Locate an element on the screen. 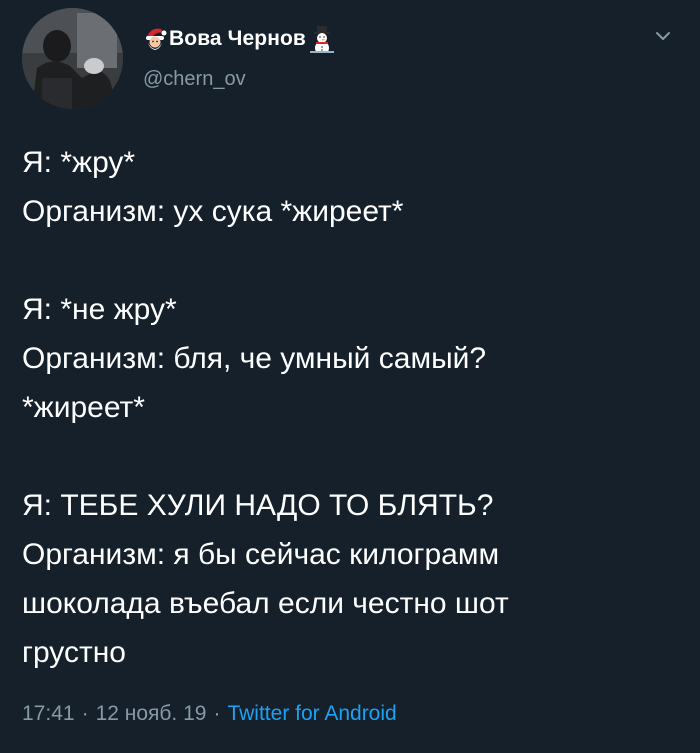 The width and height of the screenshot is (700, 753). tweet-line: Я: ТЕБЕ ХУЛИ НАДО ТО БЛЯТЬ? is located at coordinates (258, 505).